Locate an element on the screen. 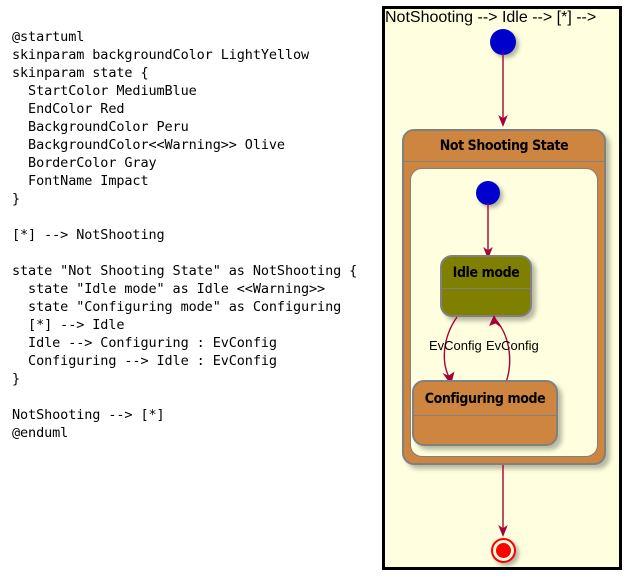  composite-state-title: Not Shooting State is located at coordinates (504, 146).